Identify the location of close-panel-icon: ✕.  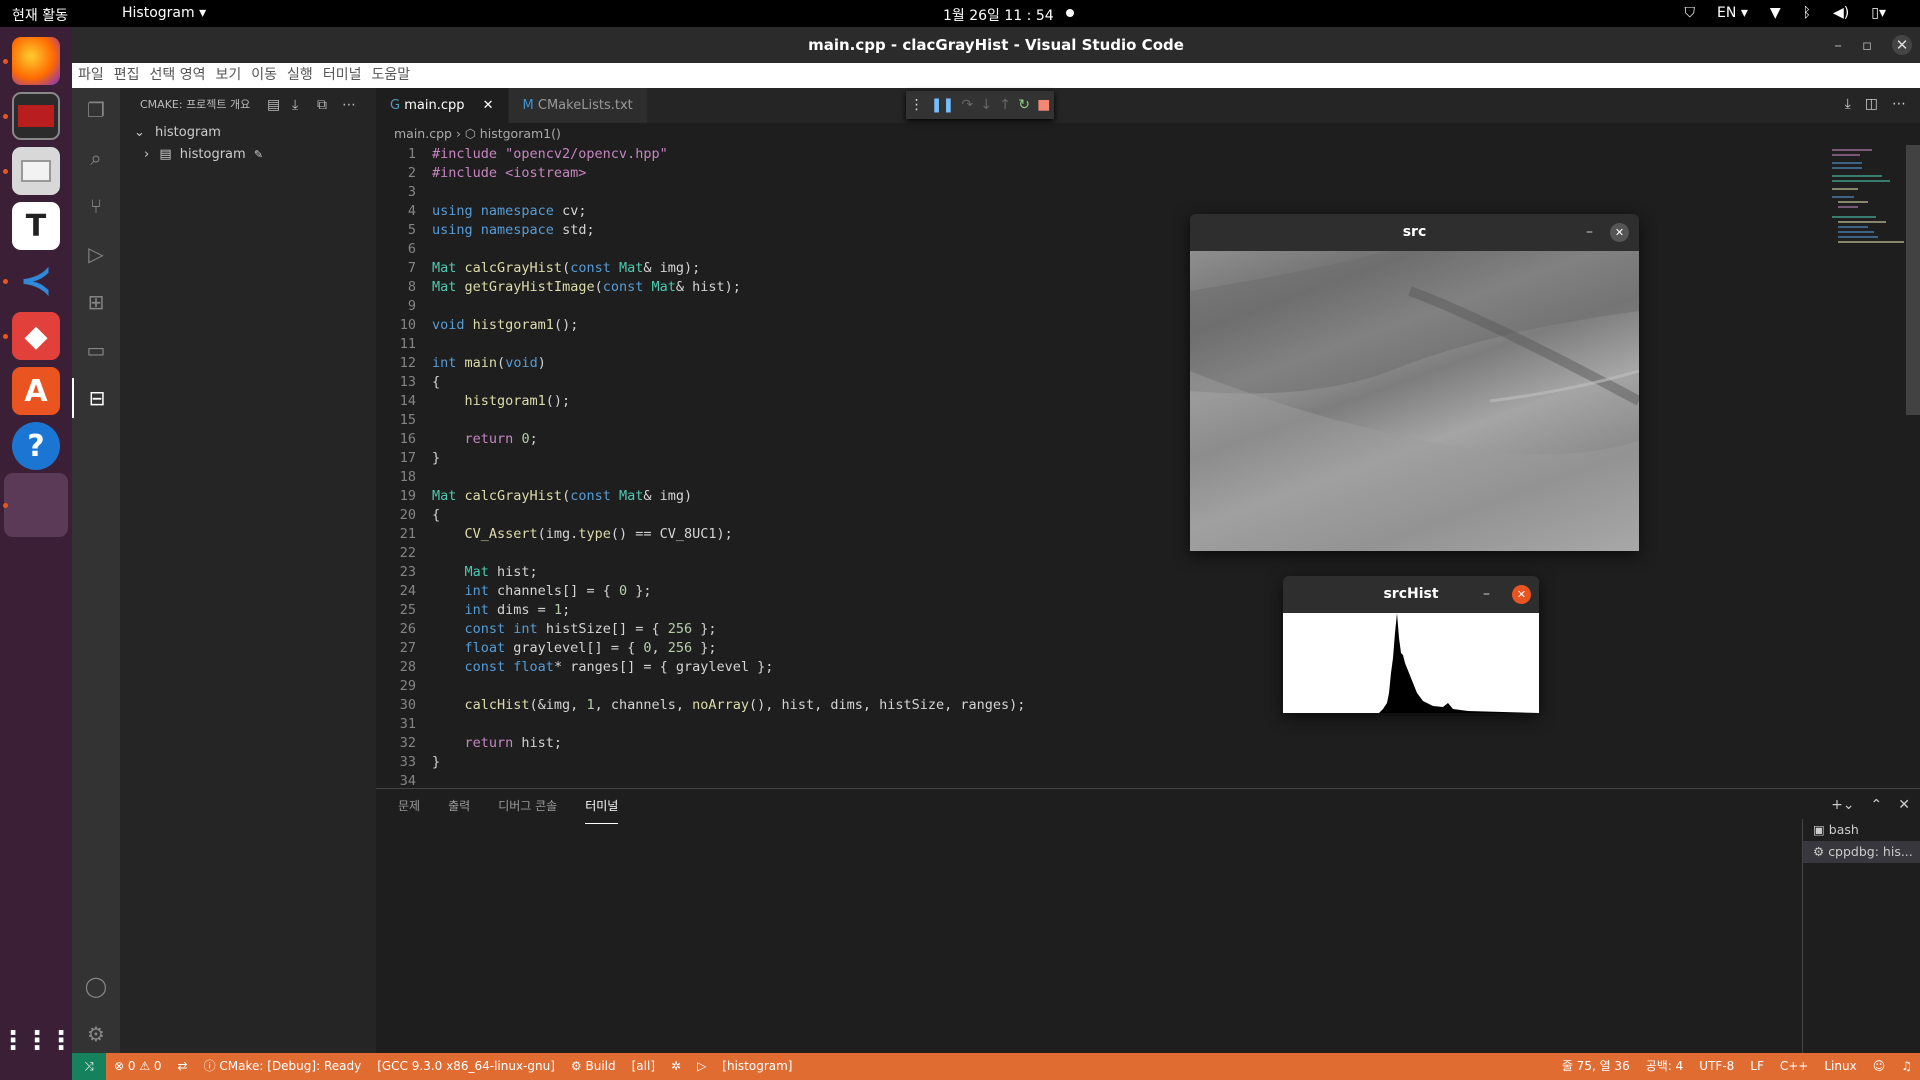
(1904, 805).